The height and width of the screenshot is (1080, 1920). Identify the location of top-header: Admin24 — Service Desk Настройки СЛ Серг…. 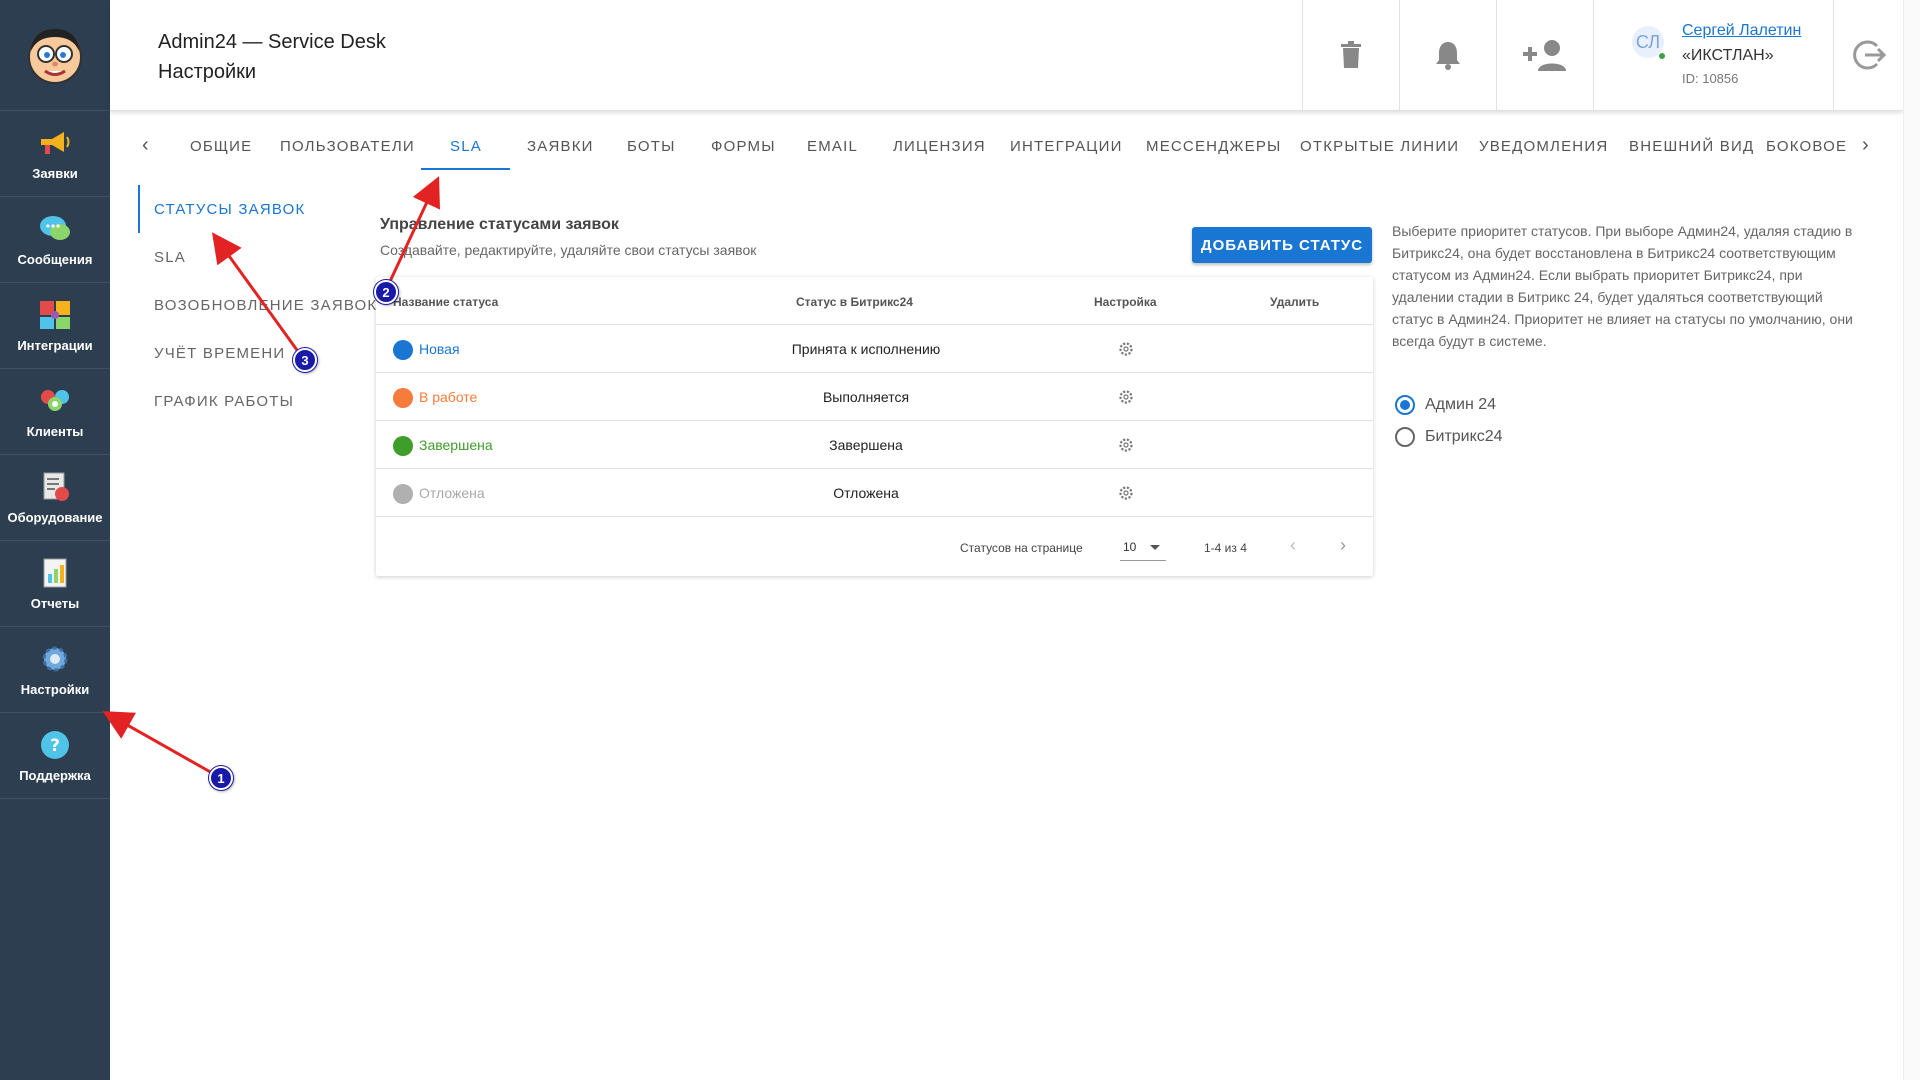
(1006, 55).